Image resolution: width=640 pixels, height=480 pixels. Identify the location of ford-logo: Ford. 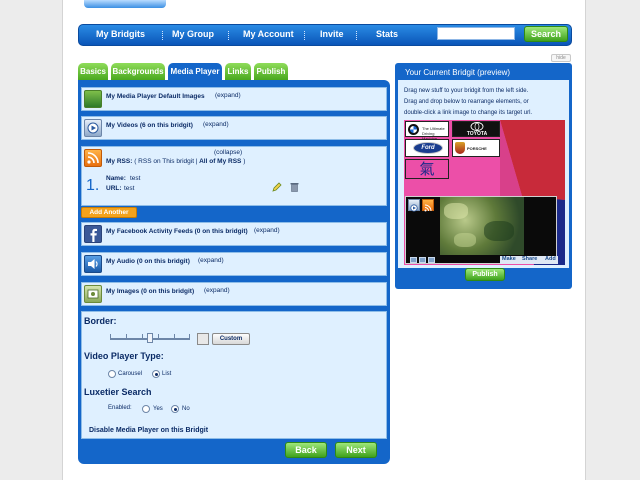
(427, 148).